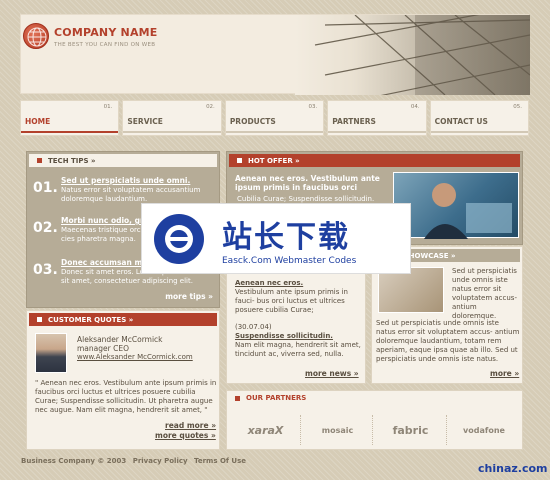 The image size is (550, 480). What do you see at coordinates (123, 160) in the screenshot?
I see `tech-tips-header: TECH TIPS »` at bounding box center [123, 160].